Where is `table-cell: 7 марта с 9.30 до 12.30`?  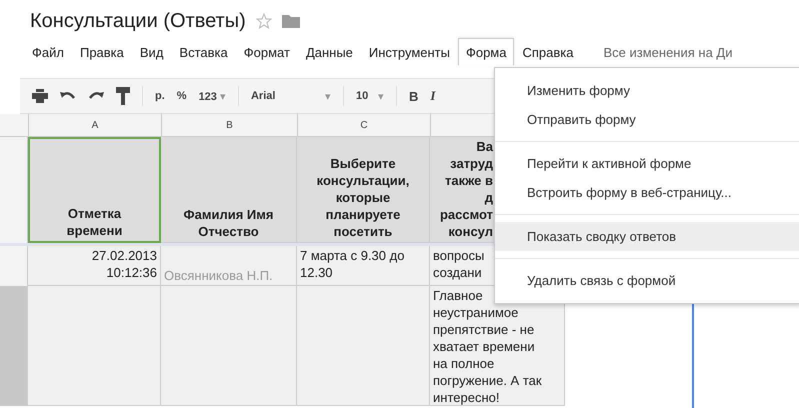
table-cell: 7 марта с 9.30 до 12.30 is located at coordinates (363, 266).